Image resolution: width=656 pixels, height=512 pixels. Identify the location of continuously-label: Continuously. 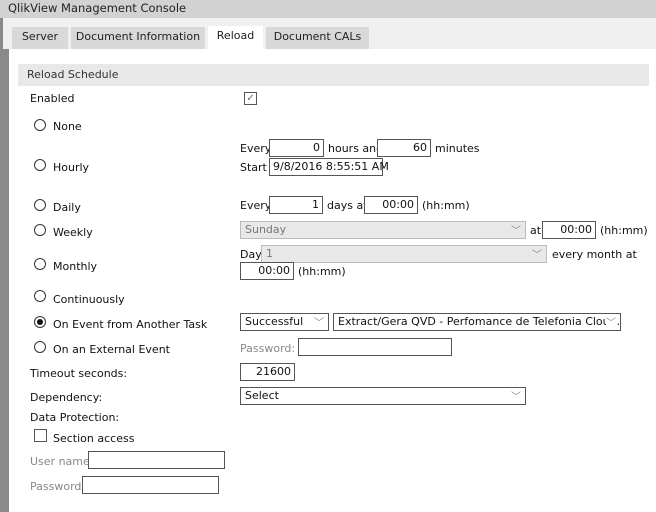
(89, 299).